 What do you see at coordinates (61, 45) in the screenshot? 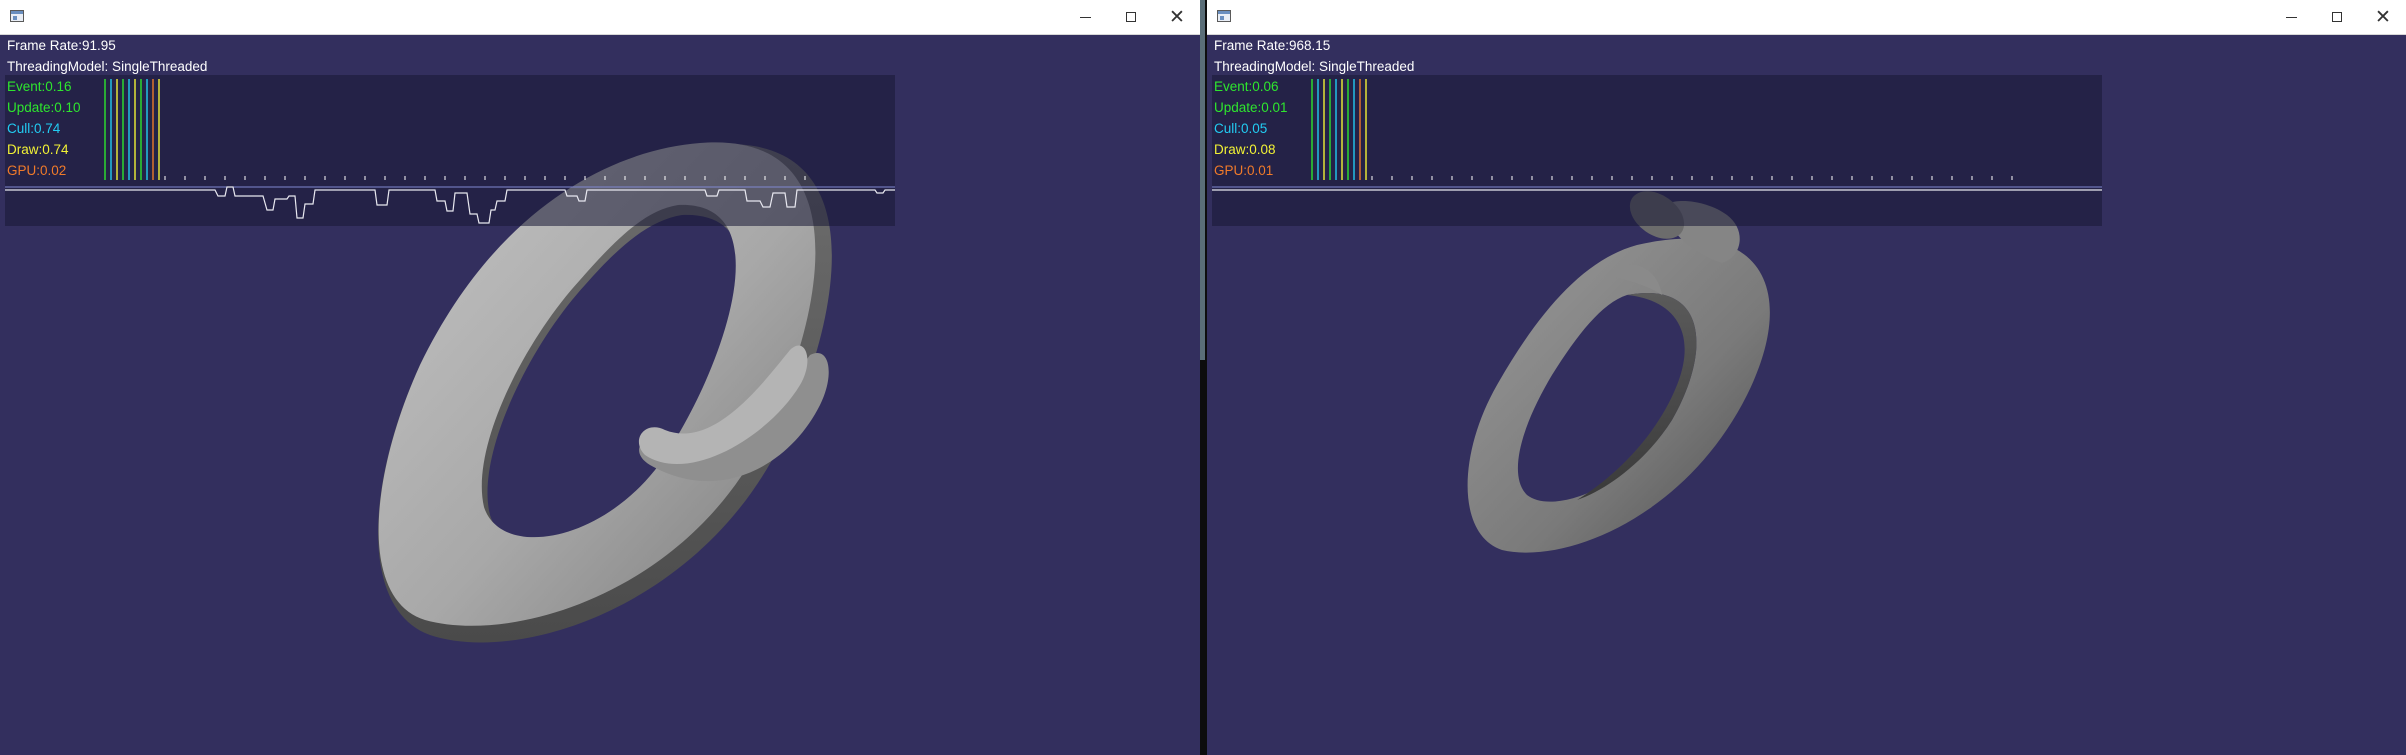
I see `frame-rate-readout: Frame Rate:91.95` at bounding box center [61, 45].